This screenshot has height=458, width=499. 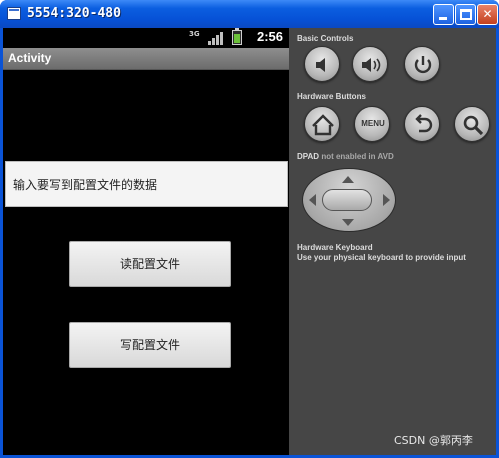 I want to click on volume-up-icon, so click(x=371, y=65).